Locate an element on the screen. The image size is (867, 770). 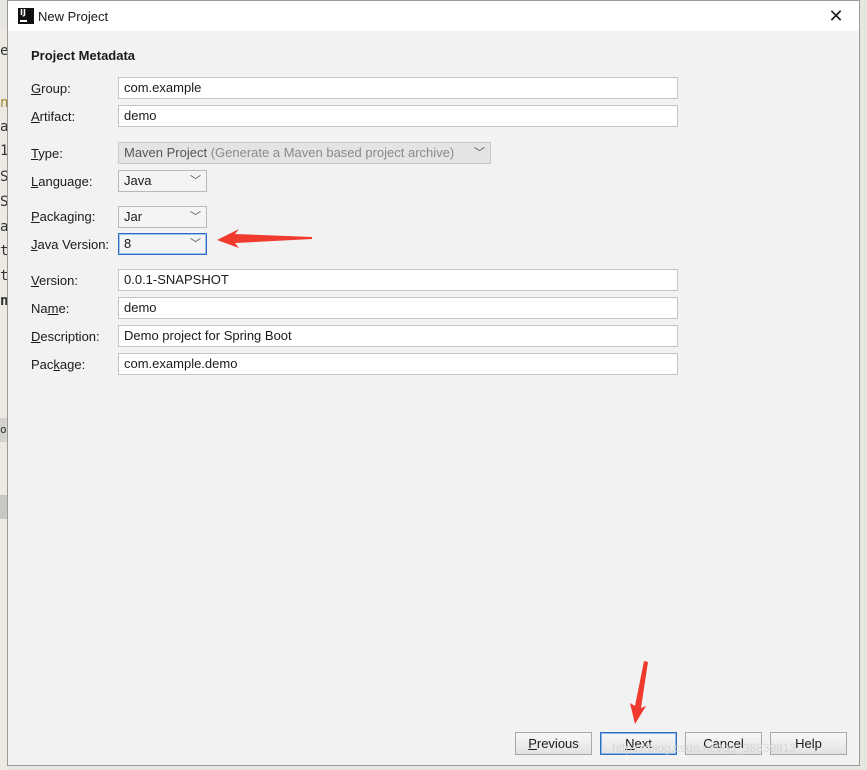
label-text: ava Version: is located at coordinates (73, 244).